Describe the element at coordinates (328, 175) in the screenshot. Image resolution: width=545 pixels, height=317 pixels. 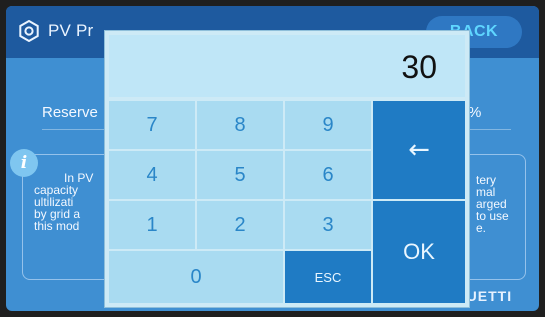
I see `key-6: 6` at that location.